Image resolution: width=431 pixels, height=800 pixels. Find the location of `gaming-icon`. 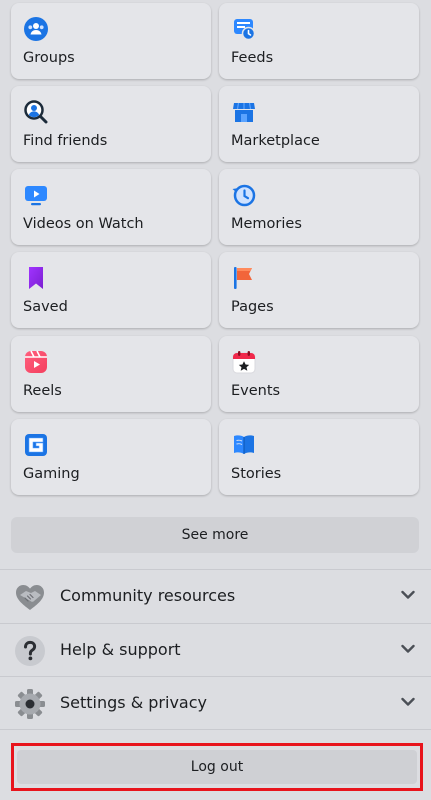

gaming-icon is located at coordinates (36, 445).